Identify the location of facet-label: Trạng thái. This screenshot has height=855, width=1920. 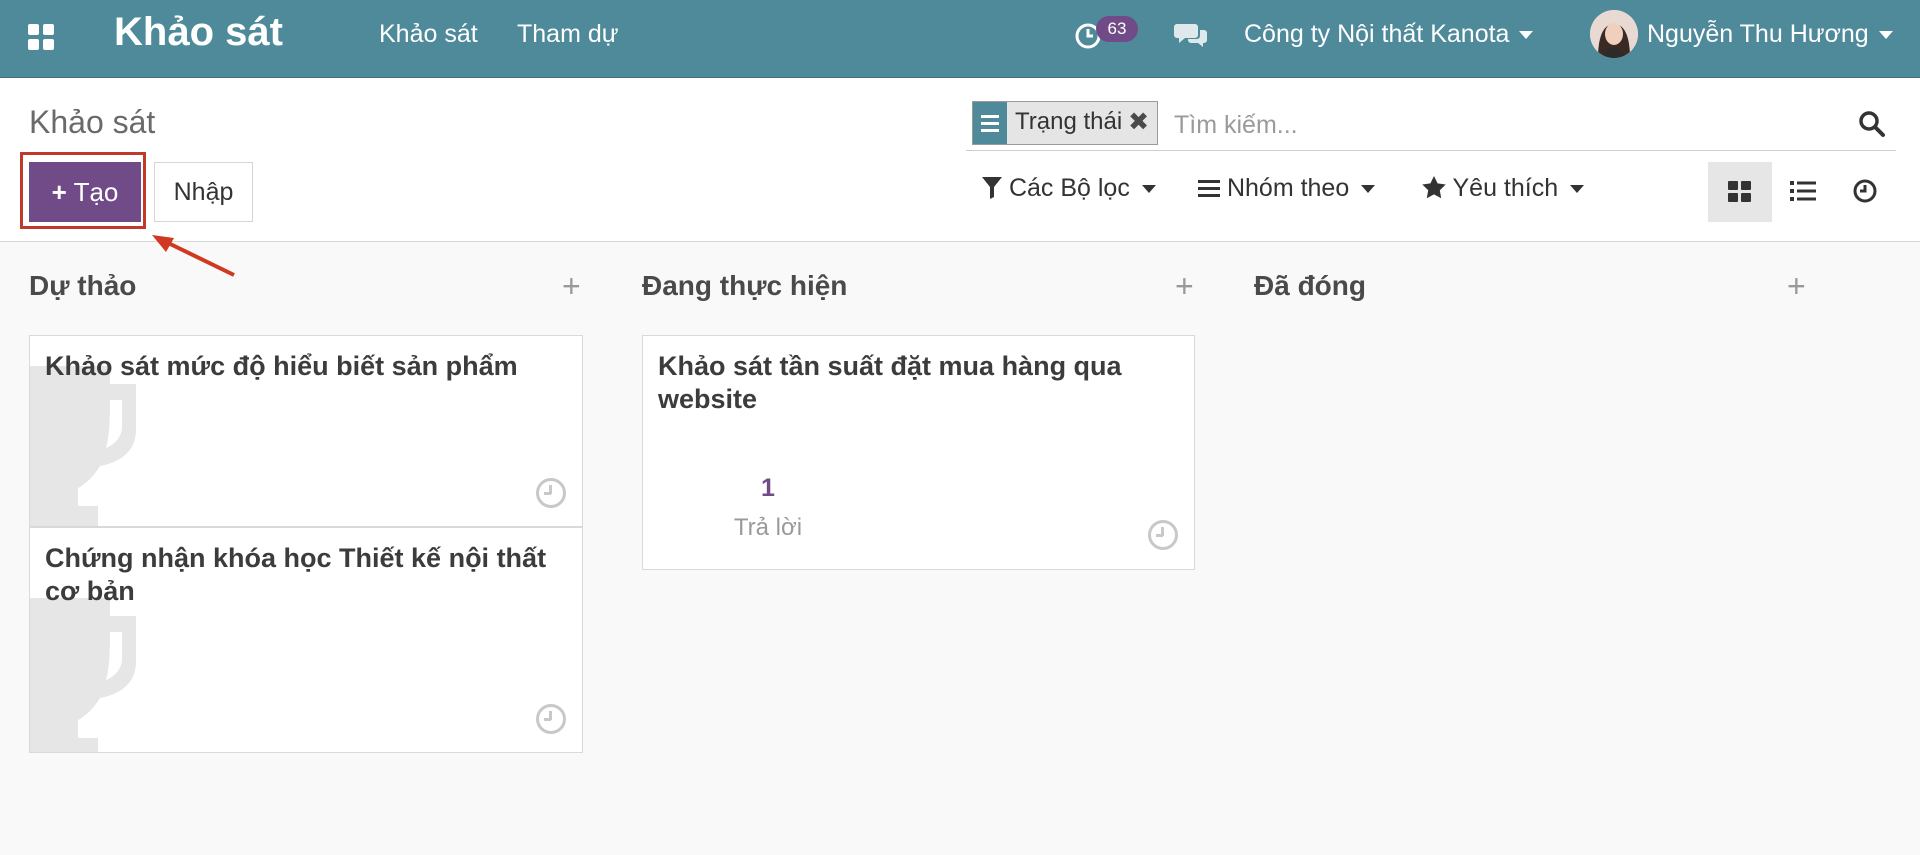
(1069, 121).